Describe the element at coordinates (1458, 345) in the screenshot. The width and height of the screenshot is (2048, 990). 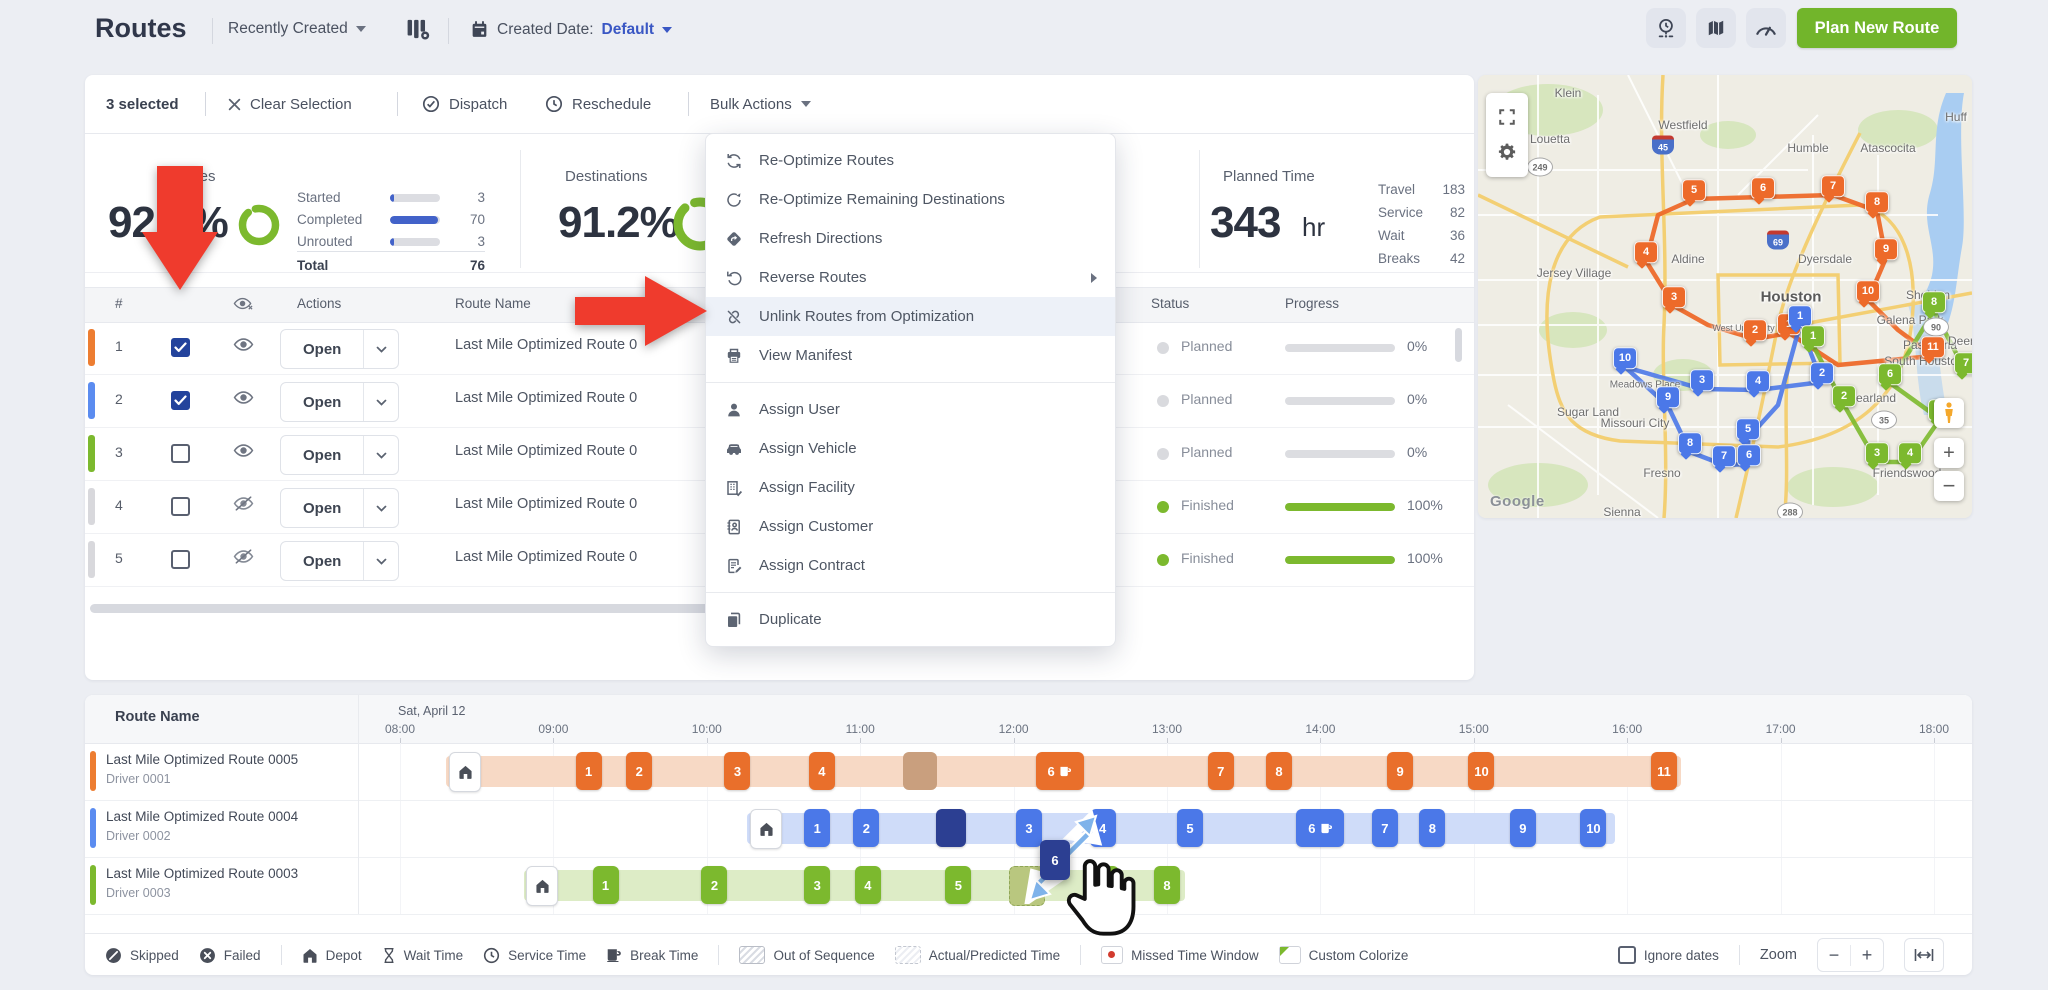
I see `vertical-scrollbar` at that location.